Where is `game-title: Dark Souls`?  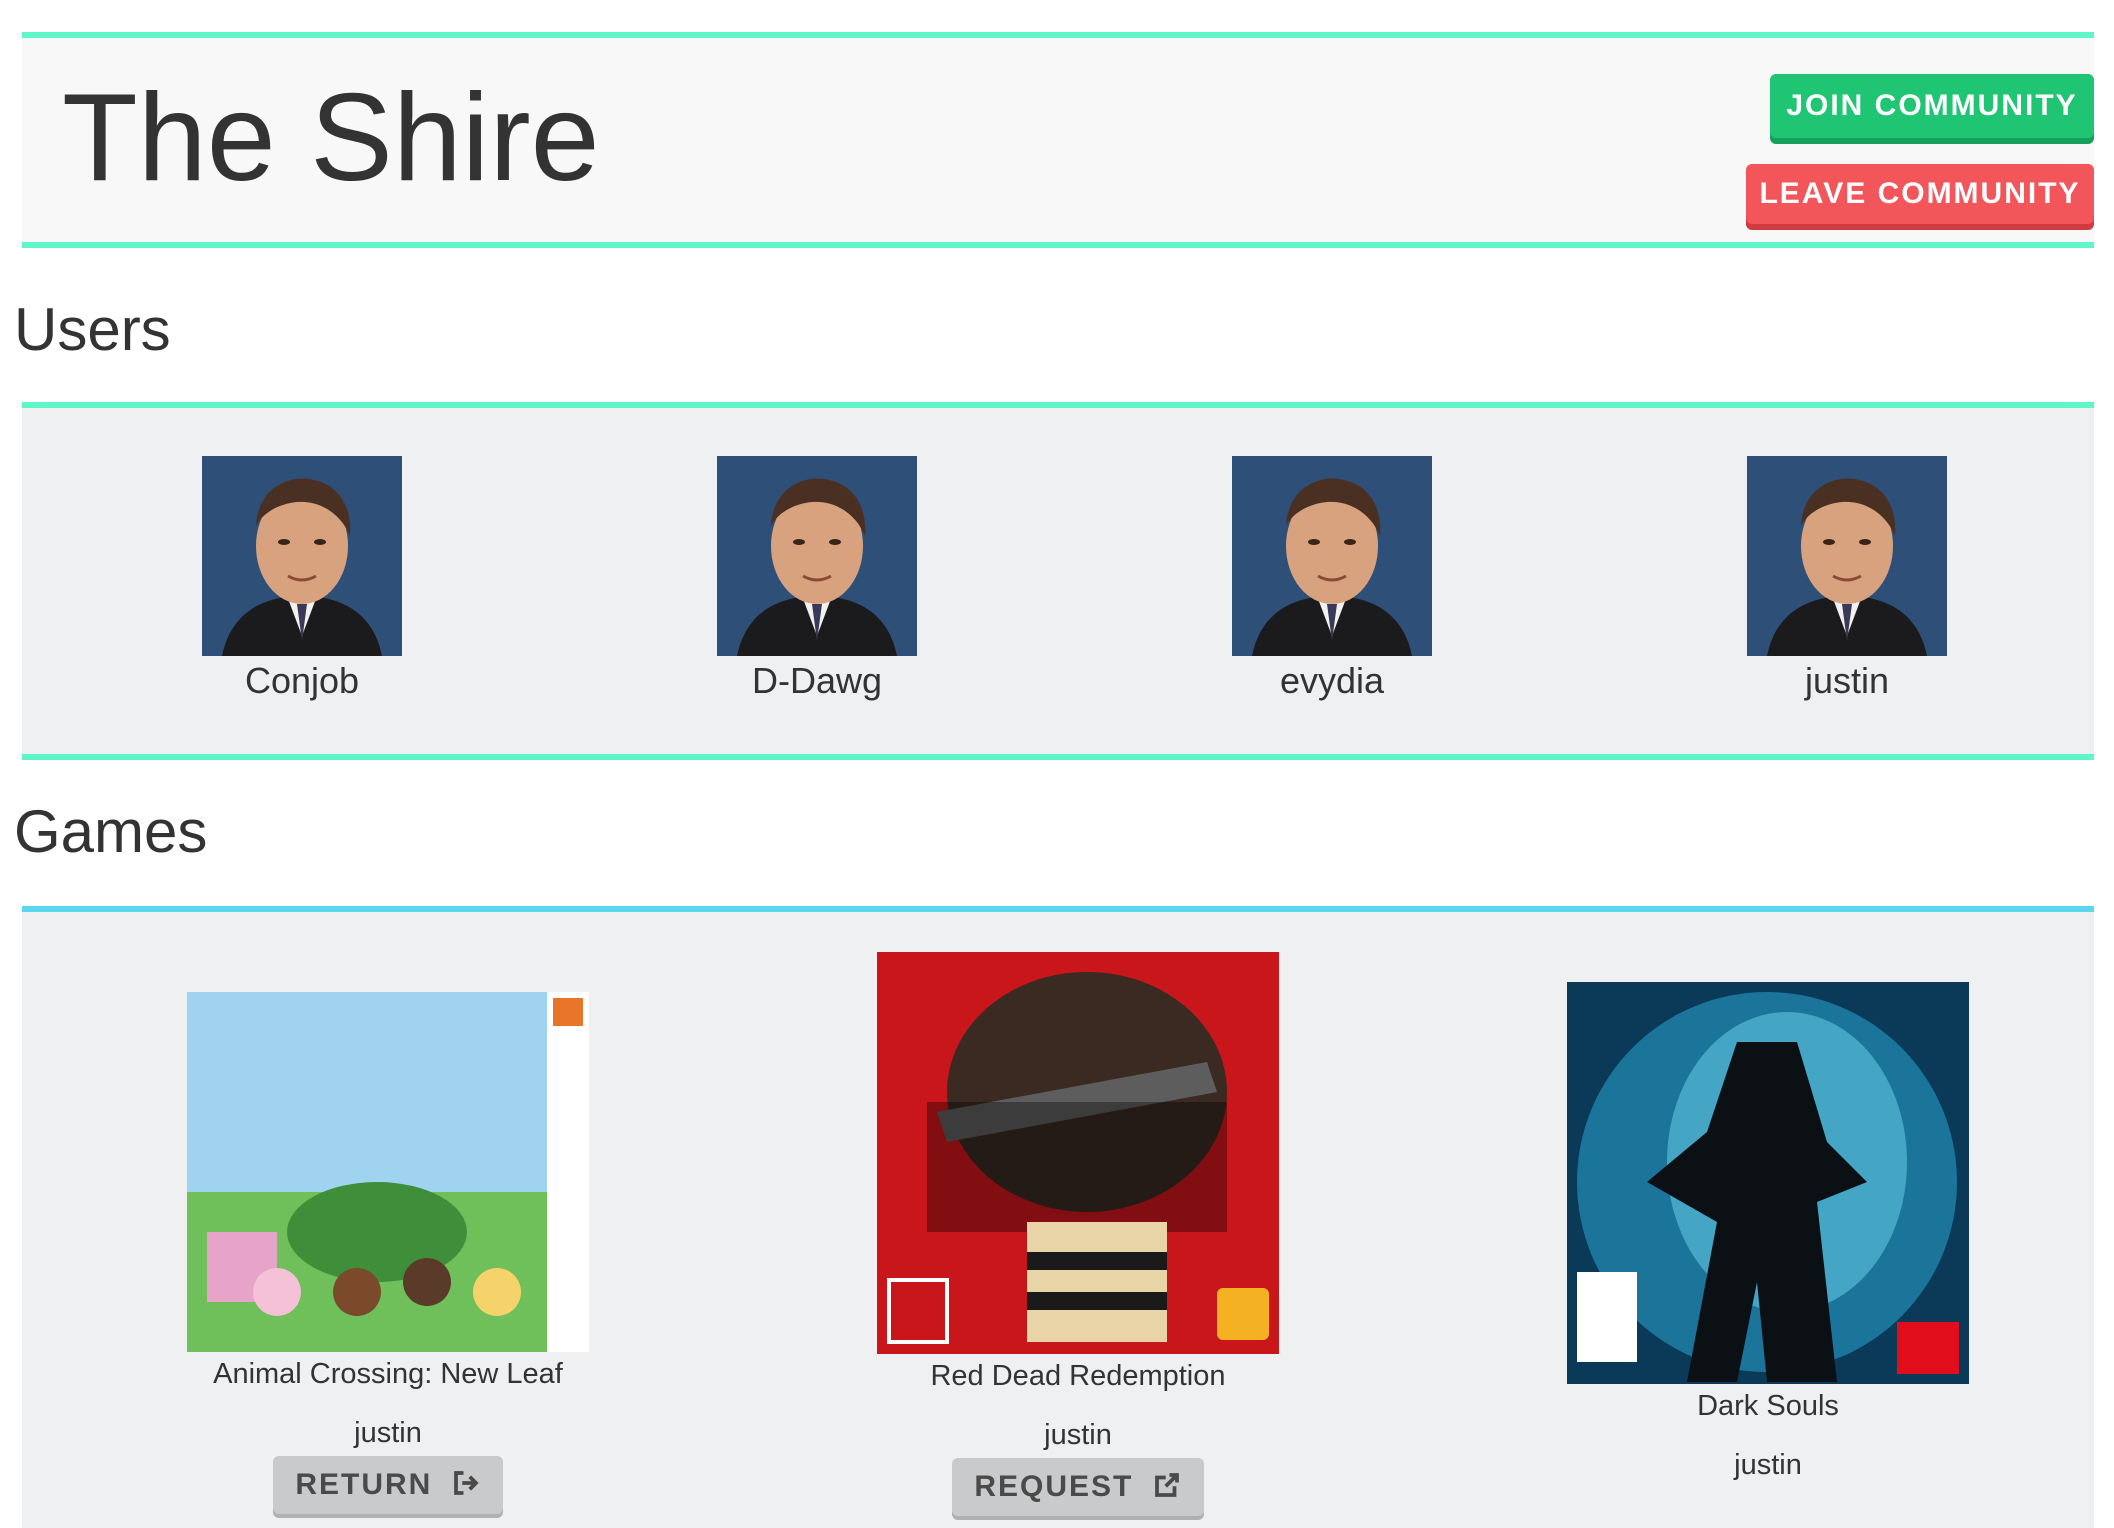 game-title: Dark Souls is located at coordinates (1768, 1406).